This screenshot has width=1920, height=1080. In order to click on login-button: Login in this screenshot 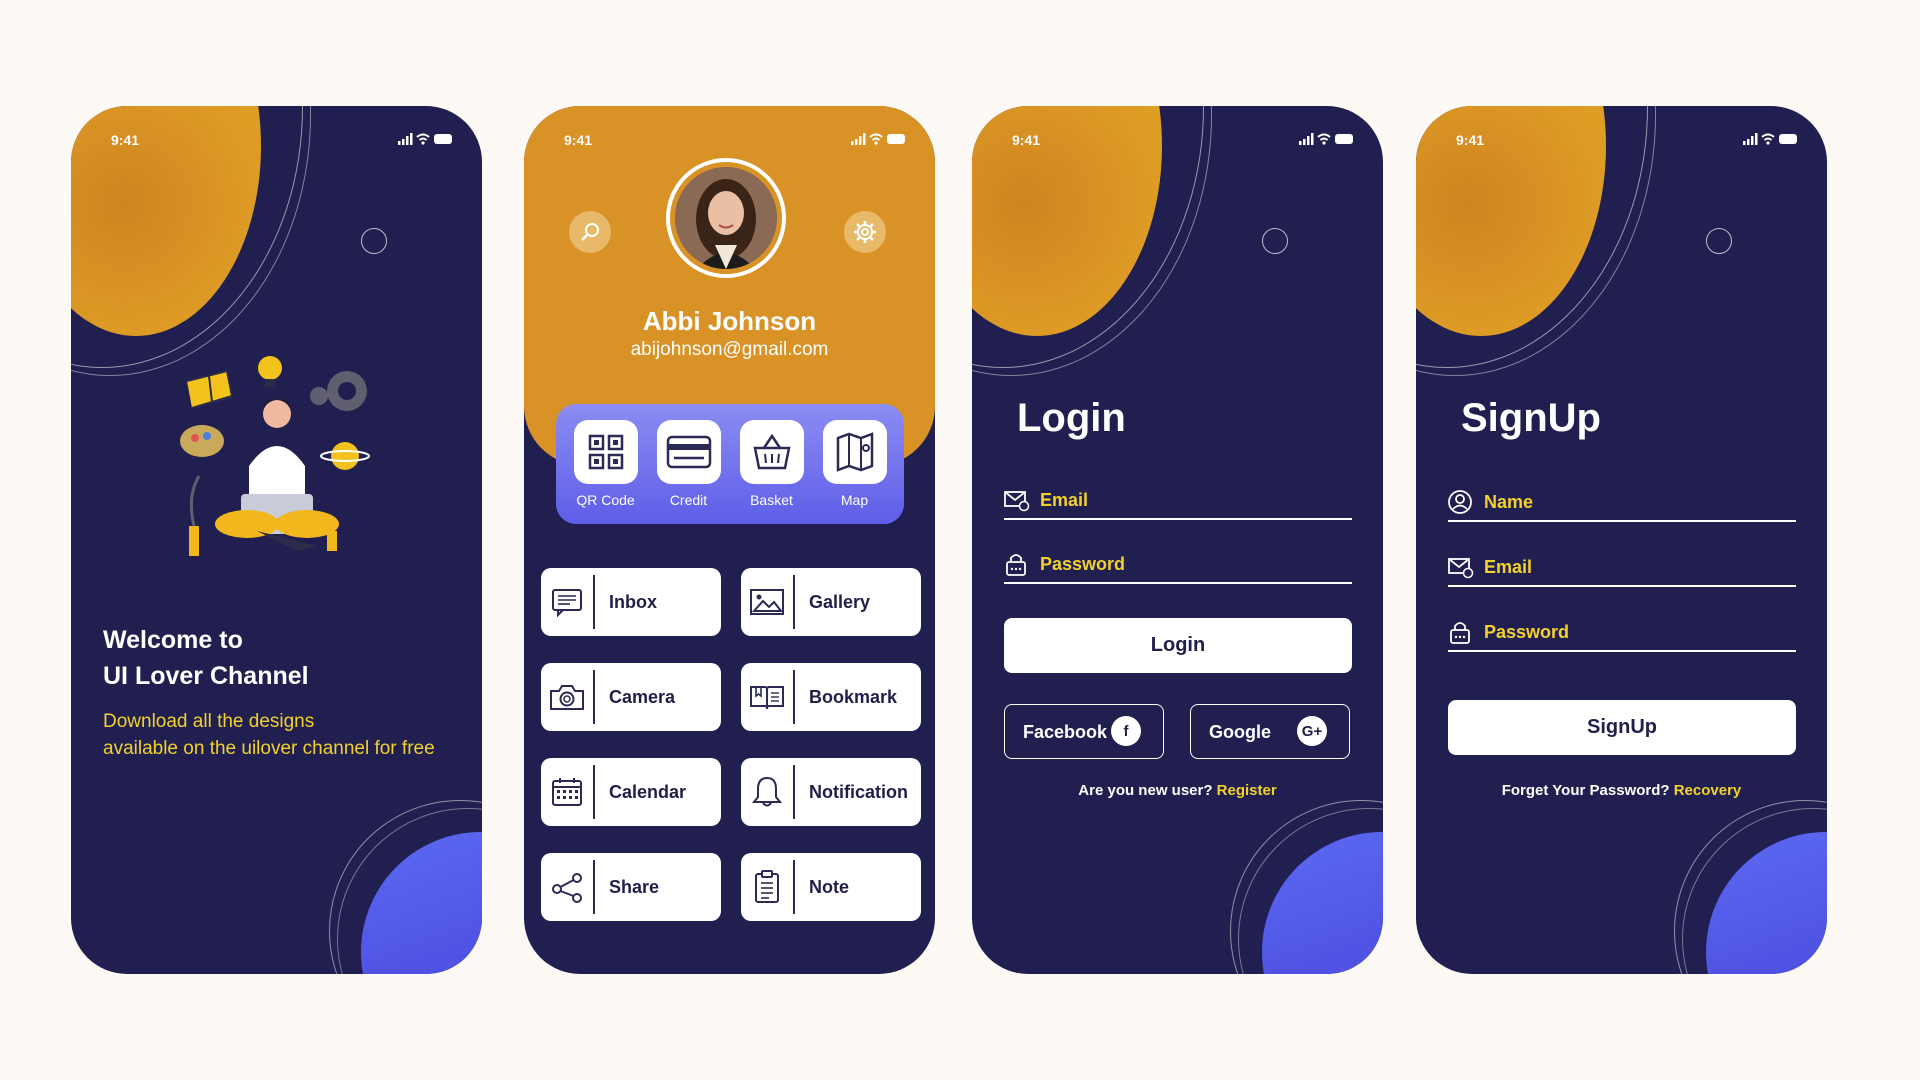, I will do `click(1178, 645)`.